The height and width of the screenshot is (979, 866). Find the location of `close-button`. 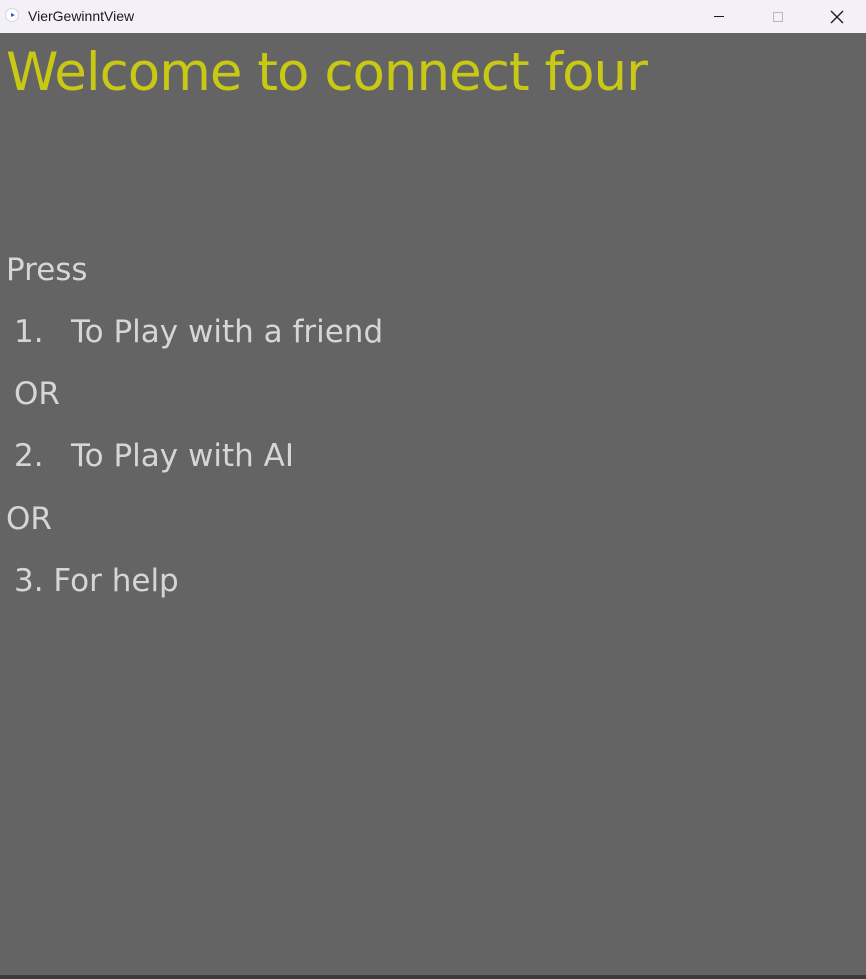

close-button is located at coordinates (837, 16).